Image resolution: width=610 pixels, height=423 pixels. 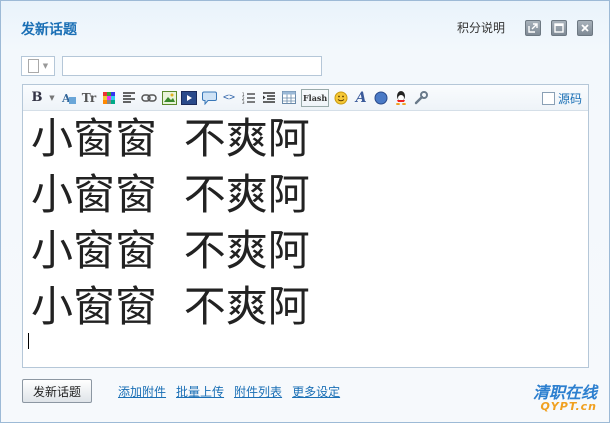 I want to click on smiley-icon, so click(x=341, y=98).